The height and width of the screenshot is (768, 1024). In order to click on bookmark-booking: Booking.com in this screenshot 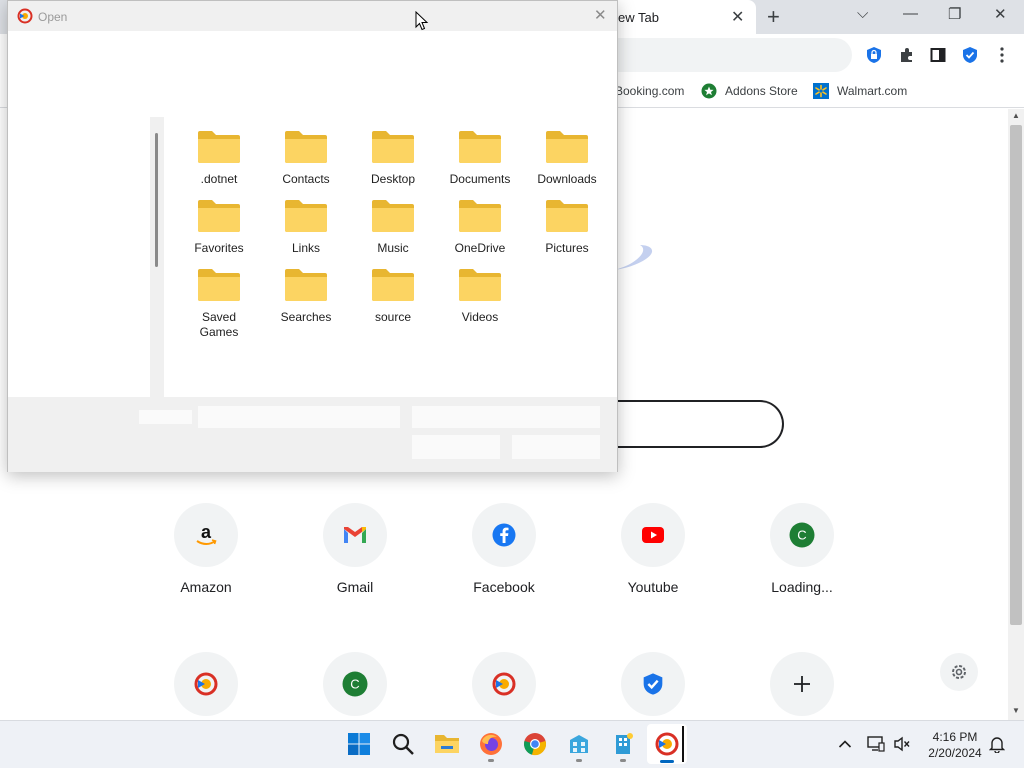, I will do `click(649, 91)`.